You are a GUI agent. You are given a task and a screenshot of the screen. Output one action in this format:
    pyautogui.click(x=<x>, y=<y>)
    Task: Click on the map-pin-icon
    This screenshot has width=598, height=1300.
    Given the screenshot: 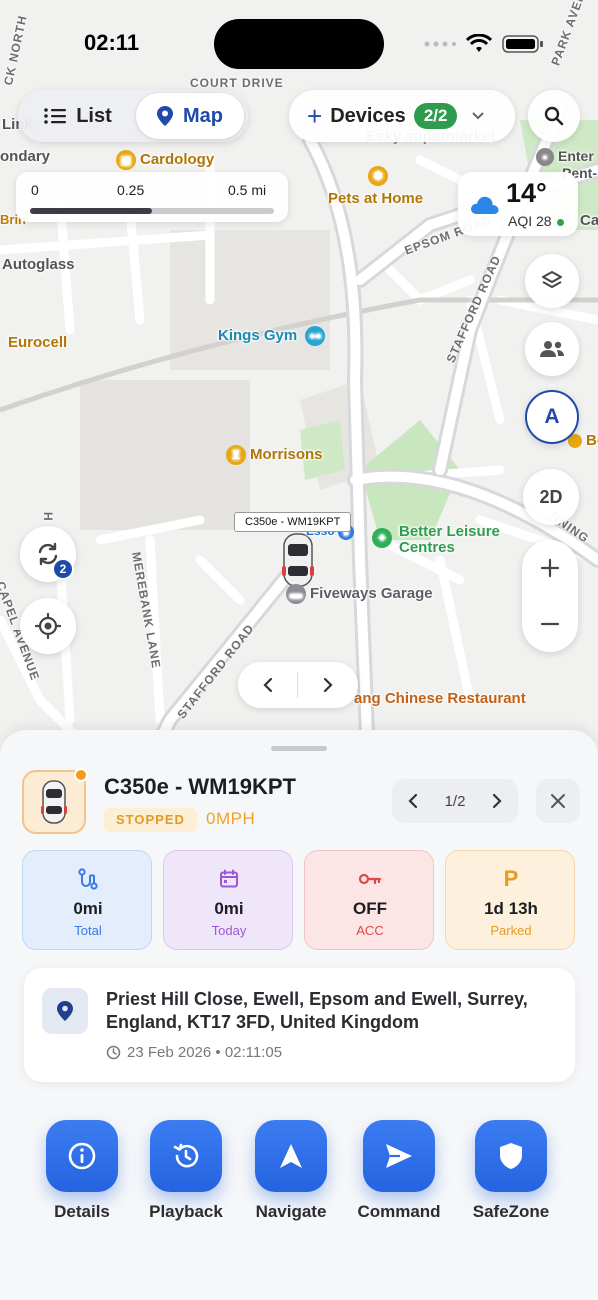 What is the action you would take?
    pyautogui.click(x=165, y=116)
    